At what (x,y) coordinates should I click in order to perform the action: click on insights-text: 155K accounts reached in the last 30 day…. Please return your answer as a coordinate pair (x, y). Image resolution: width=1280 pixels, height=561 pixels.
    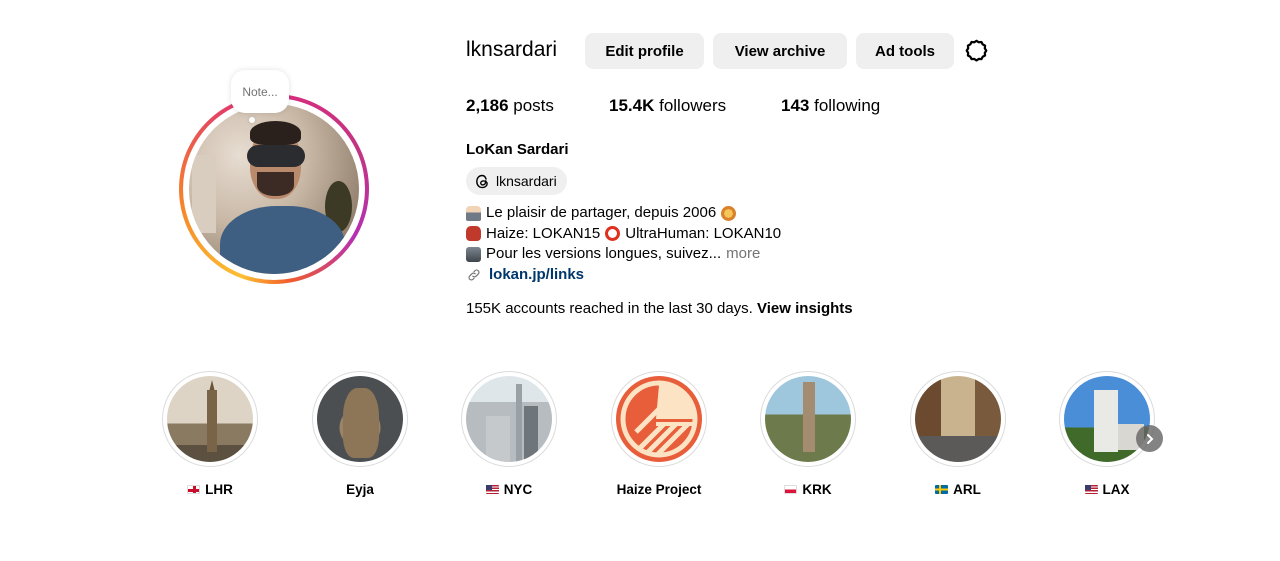
    Looking at the image, I should click on (612, 308).